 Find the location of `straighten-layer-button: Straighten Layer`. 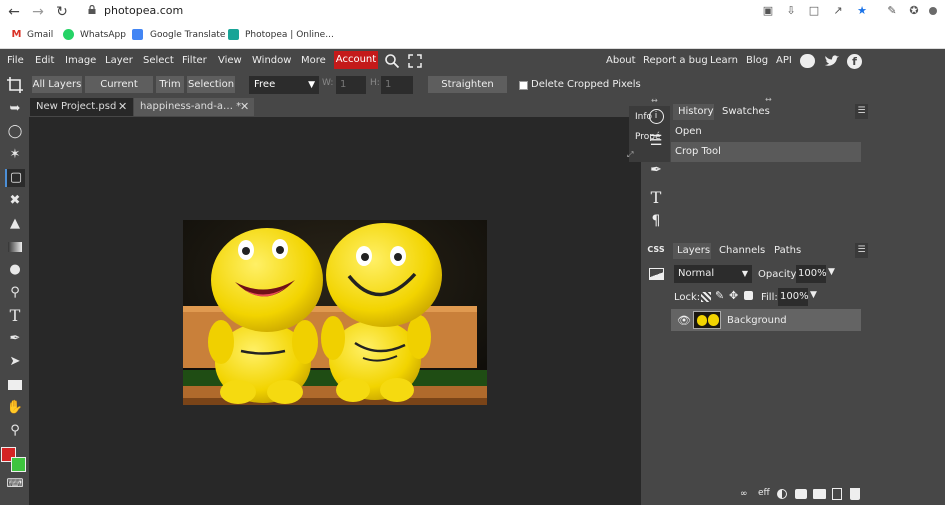

straighten-layer-button: Straighten Layer is located at coordinates (467, 91).